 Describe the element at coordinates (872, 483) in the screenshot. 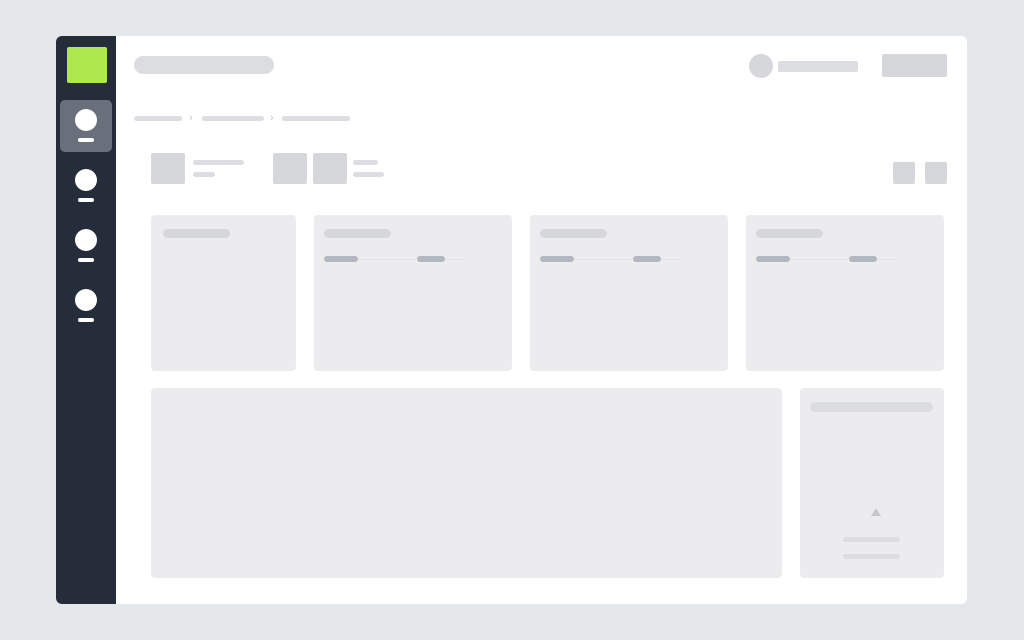

I see `side-panel` at that location.